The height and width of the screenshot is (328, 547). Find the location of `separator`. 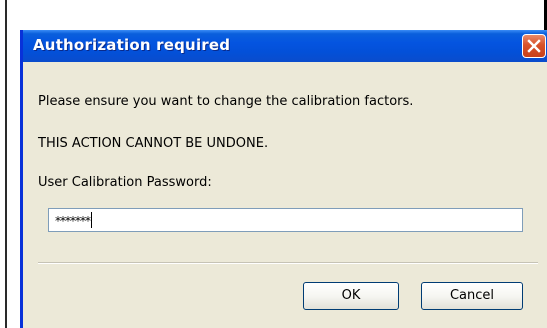

separator is located at coordinates (288, 263).